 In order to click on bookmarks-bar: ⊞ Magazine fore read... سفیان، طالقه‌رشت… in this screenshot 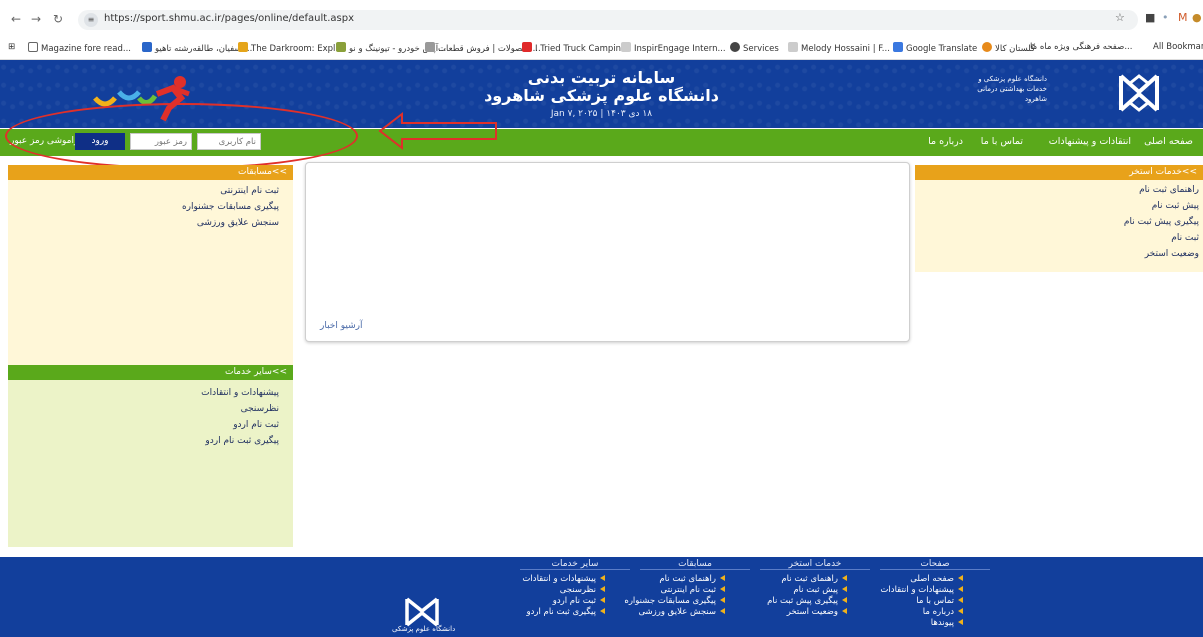, I will do `click(601, 49)`.